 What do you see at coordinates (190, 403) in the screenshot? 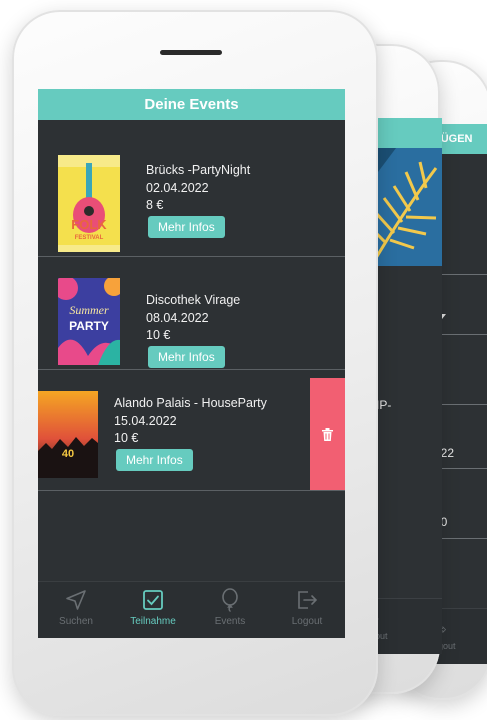
I see `event-title: Alando Palais - HouseParty` at bounding box center [190, 403].